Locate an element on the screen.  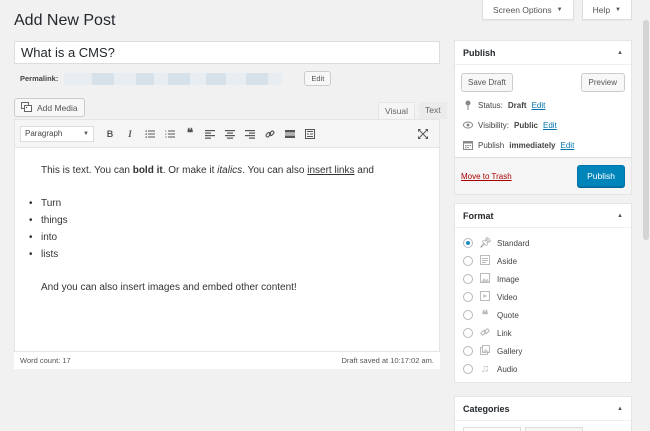
toolbar-toggle-icon is located at coordinates (310, 134).